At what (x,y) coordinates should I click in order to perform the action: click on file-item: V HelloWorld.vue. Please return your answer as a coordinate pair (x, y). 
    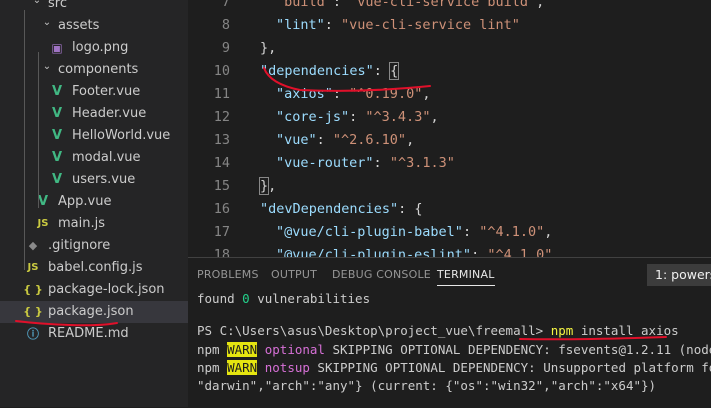
    Looking at the image, I should click on (94, 136).